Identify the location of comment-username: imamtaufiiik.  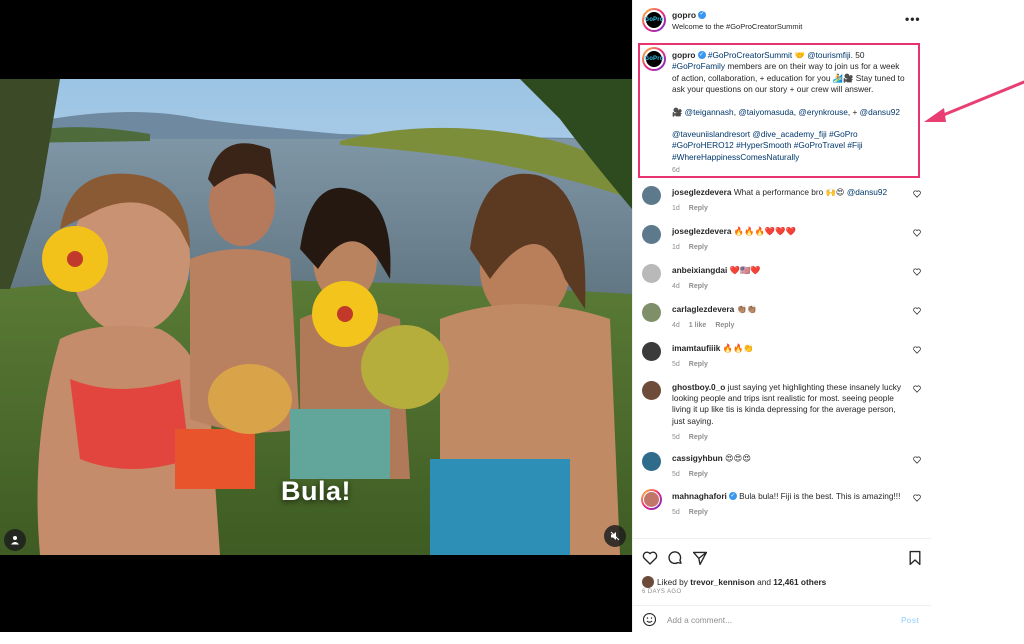
(696, 348).